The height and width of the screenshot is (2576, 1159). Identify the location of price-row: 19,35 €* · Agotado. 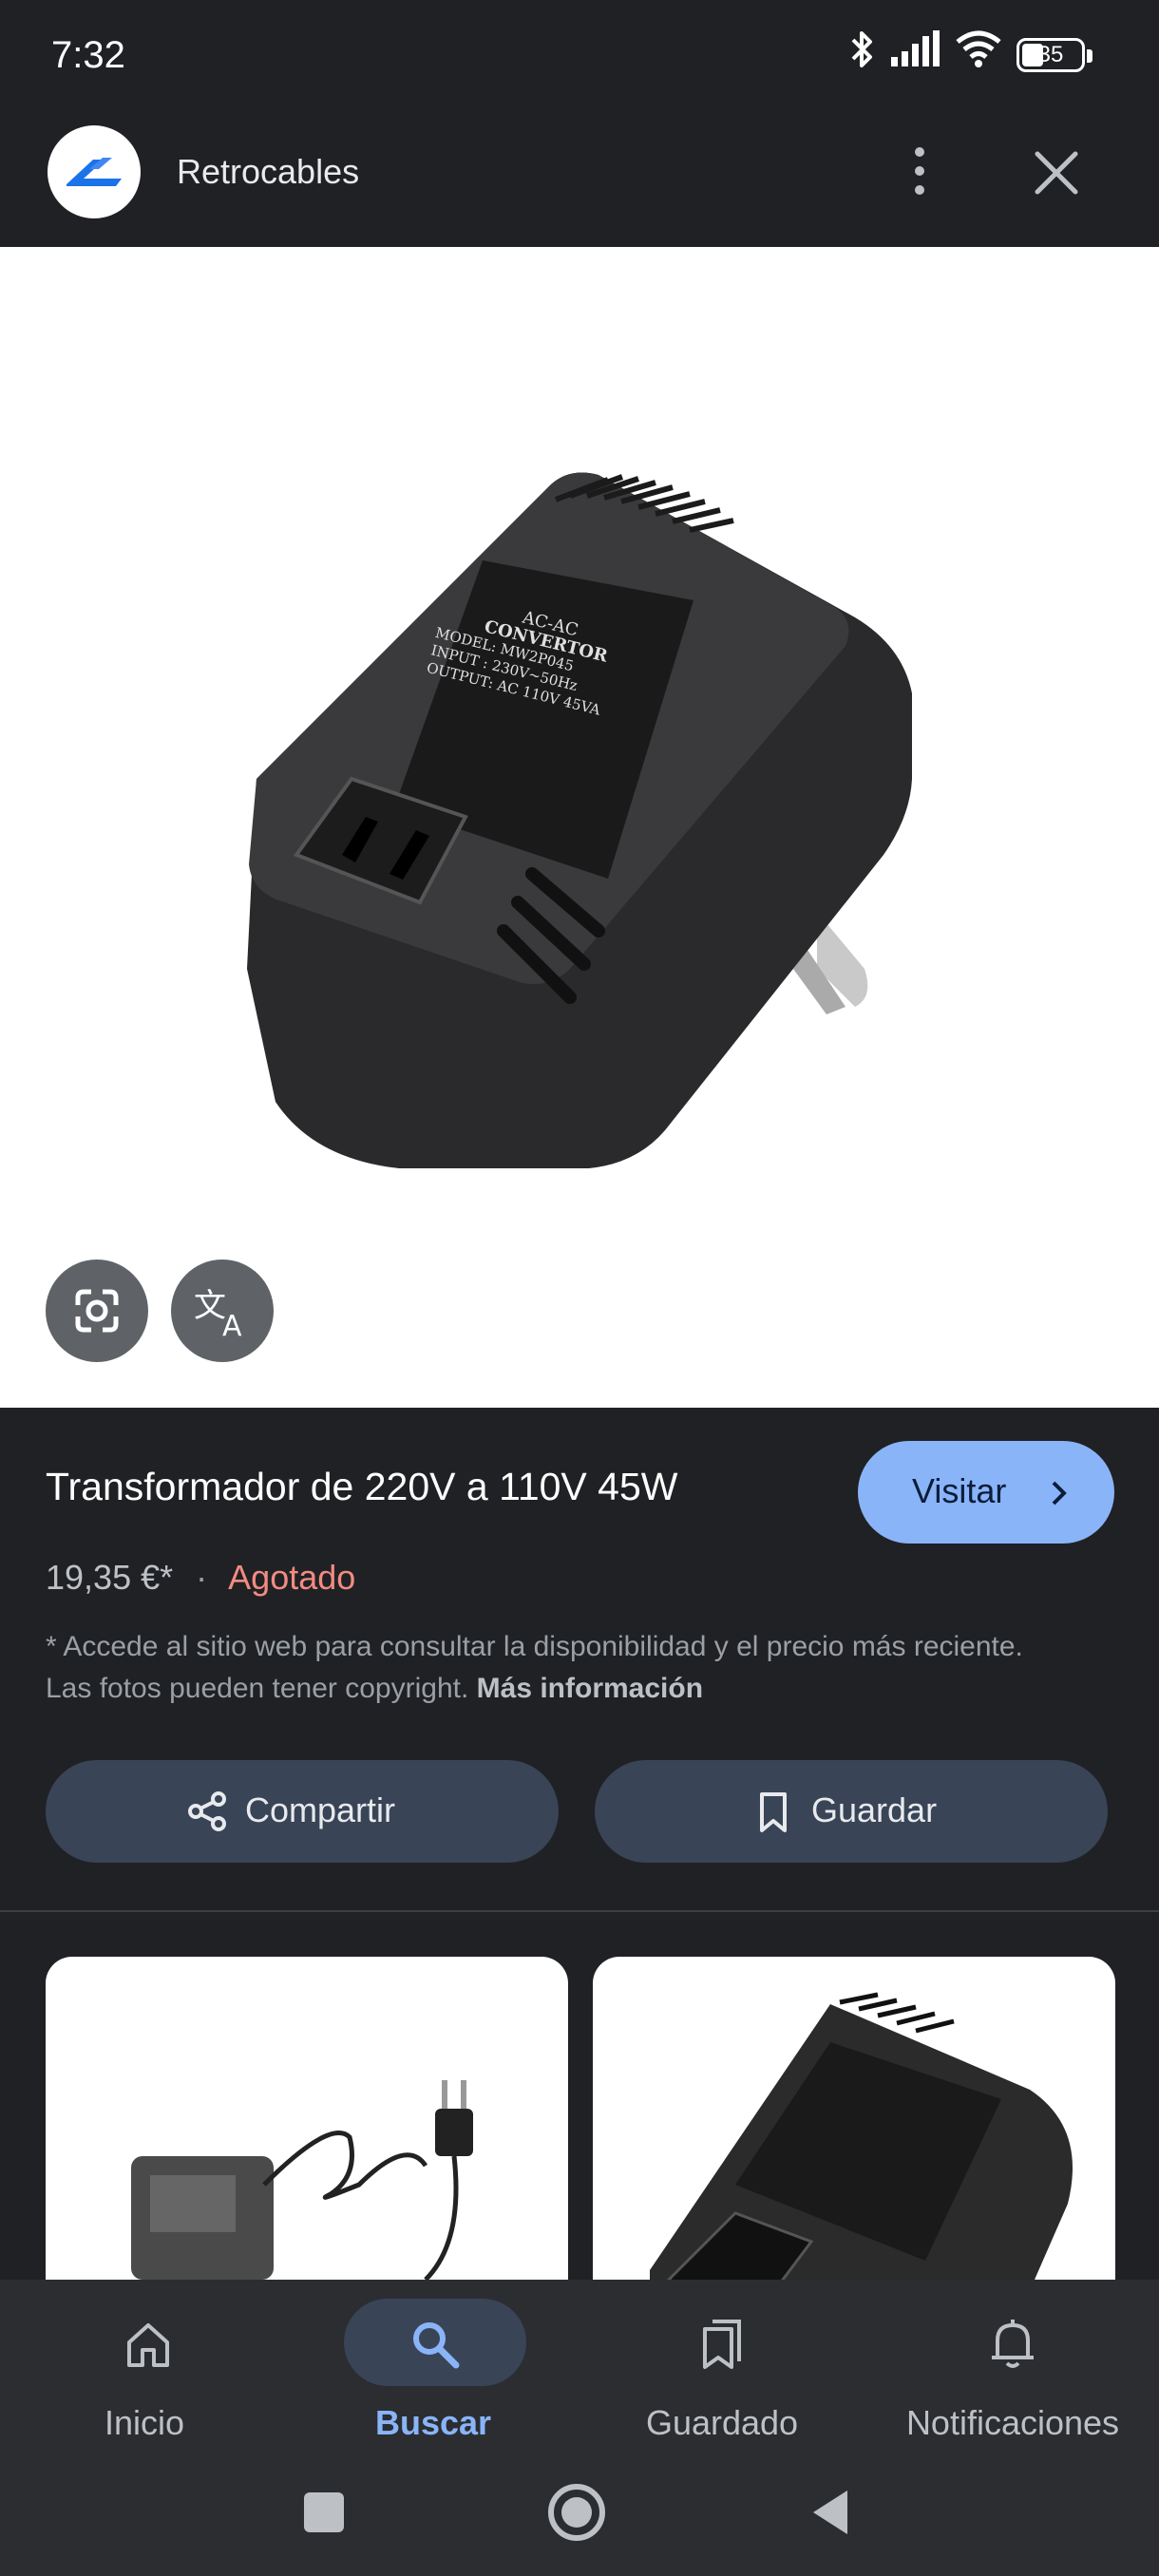
(200, 1578).